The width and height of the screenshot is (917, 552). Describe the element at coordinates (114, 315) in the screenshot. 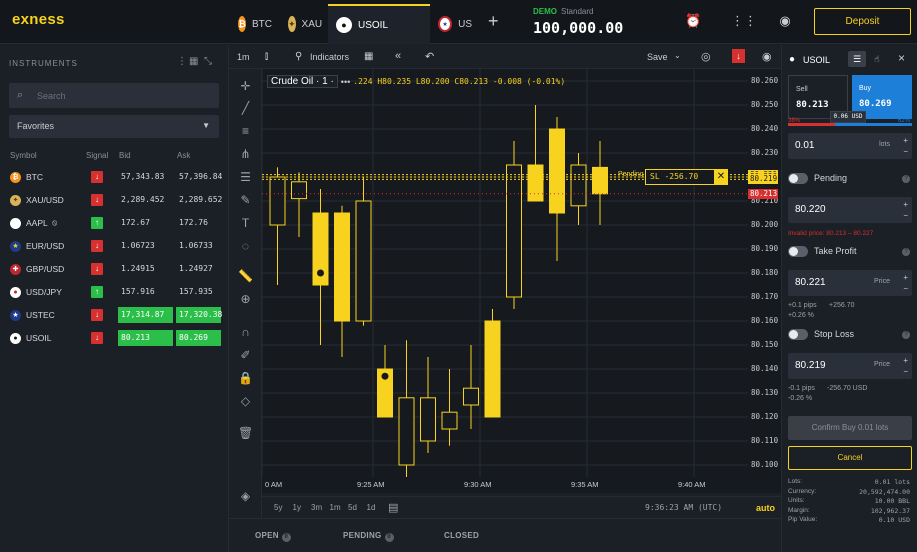

I see `instrument-row: ★ USTEC ↓ 17,314.87 17,320.38` at that location.